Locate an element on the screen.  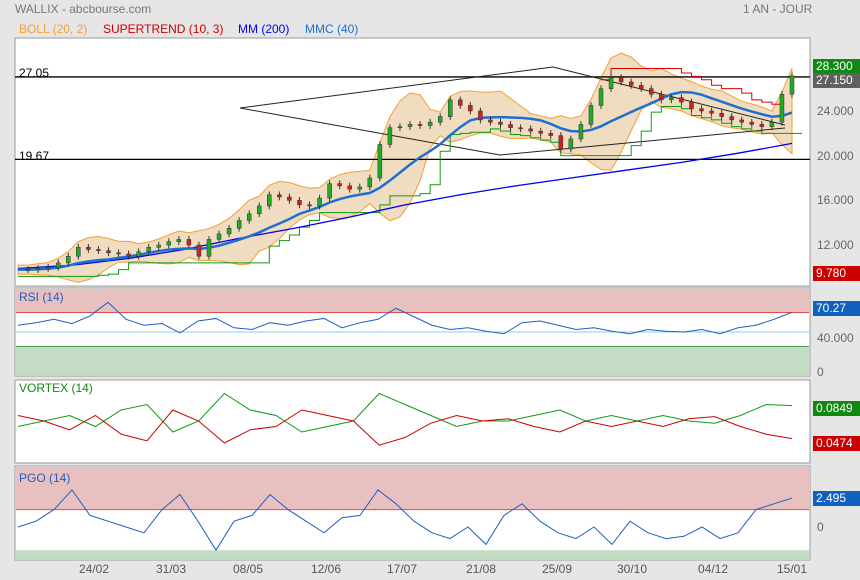
x-tick-label: 04/12 is located at coordinates (713, 569).